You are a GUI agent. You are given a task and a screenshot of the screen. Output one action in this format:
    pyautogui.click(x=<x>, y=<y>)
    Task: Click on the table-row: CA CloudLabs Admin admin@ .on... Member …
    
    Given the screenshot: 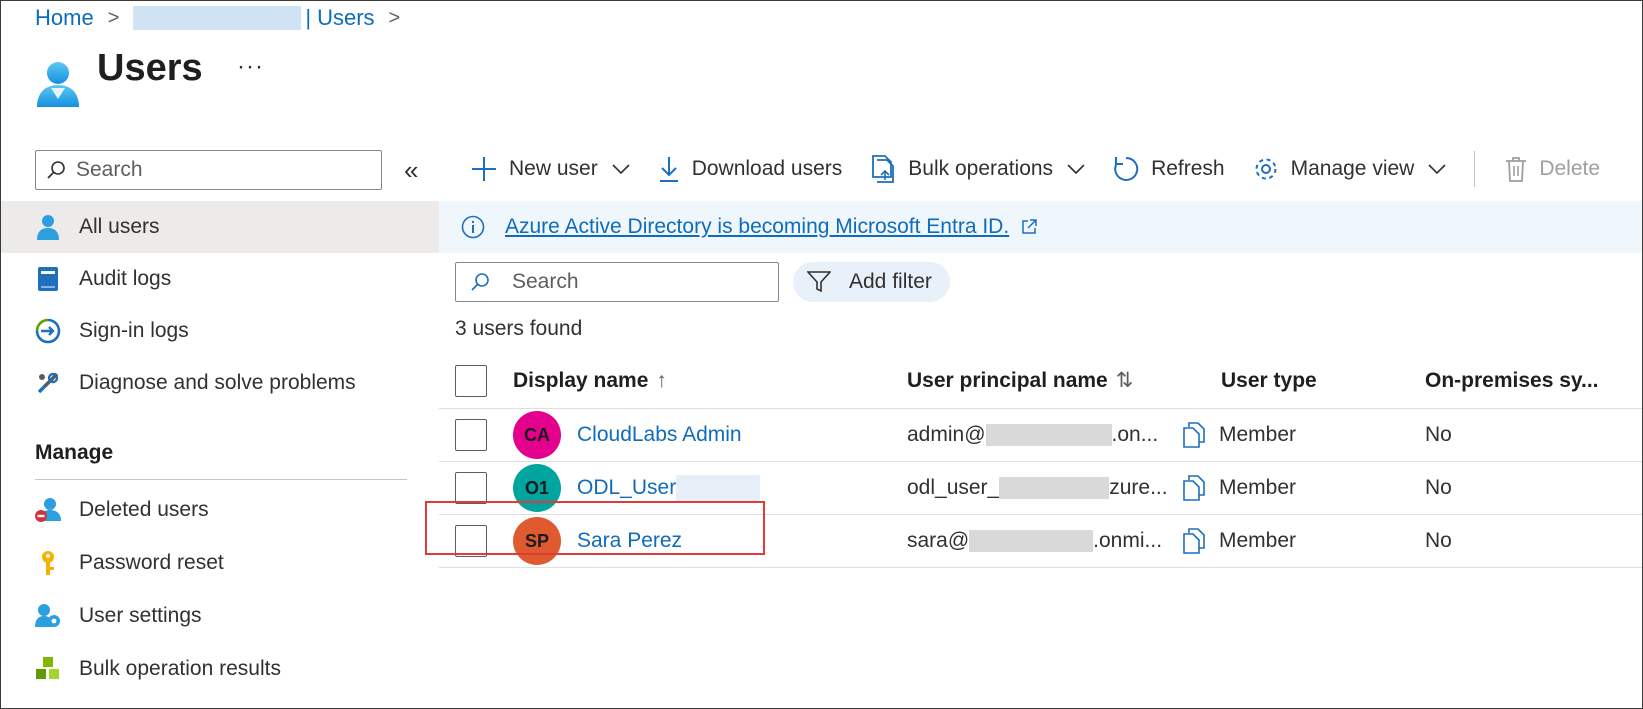 What is the action you would take?
    pyautogui.click(x=1040, y=435)
    